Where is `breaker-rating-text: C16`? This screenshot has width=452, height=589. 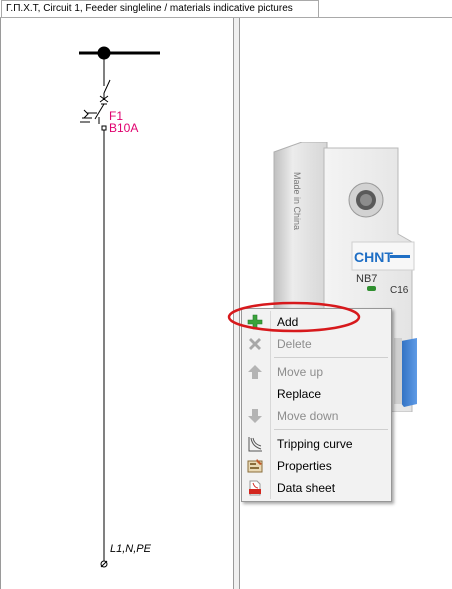
breaker-rating-text: C16 is located at coordinates (399, 290).